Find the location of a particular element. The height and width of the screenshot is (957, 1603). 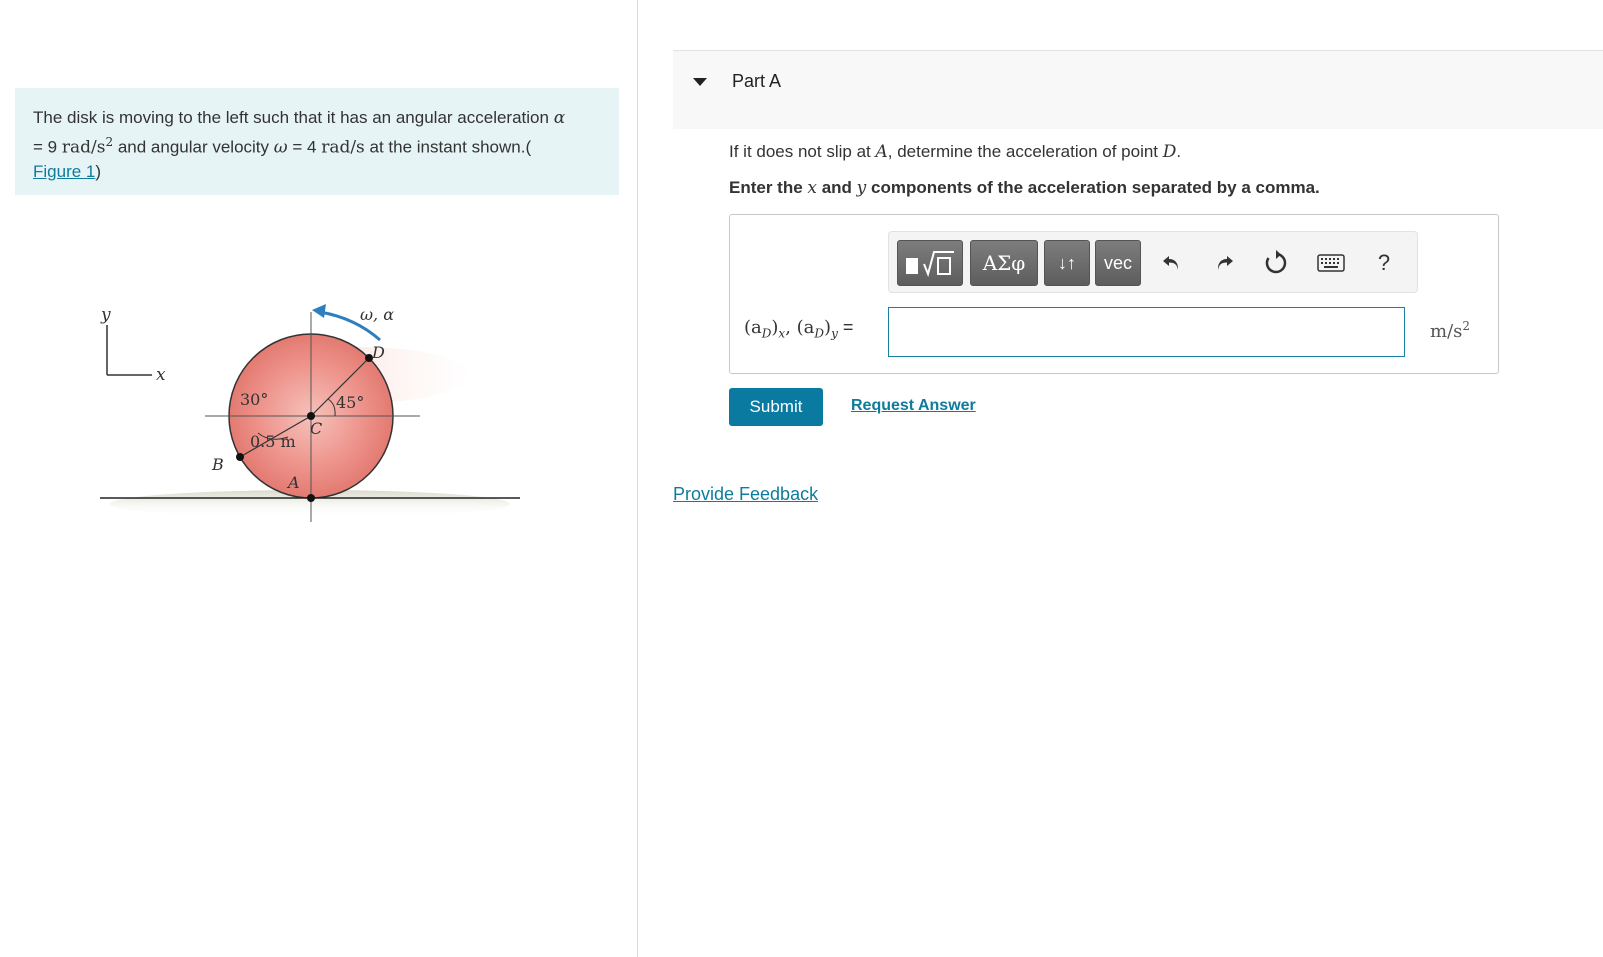

vector-button: vec is located at coordinates (1118, 263).